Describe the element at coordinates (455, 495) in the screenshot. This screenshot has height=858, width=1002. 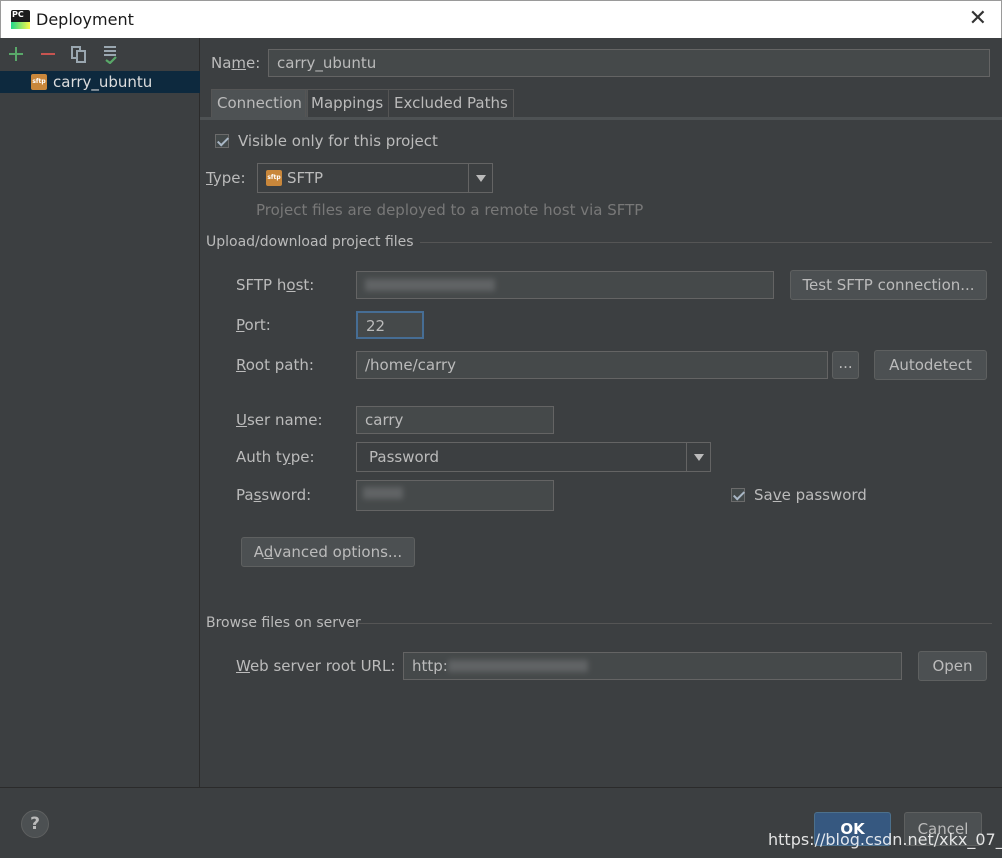
I see `password-field` at that location.